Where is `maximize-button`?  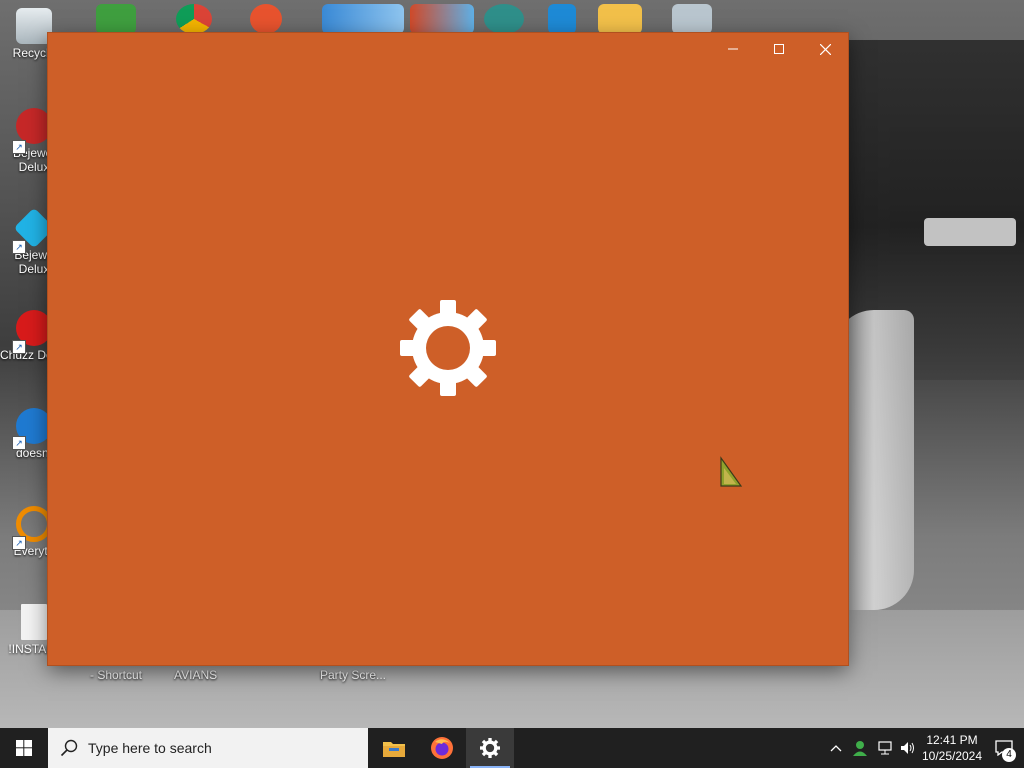
maximize-button is located at coordinates (779, 49).